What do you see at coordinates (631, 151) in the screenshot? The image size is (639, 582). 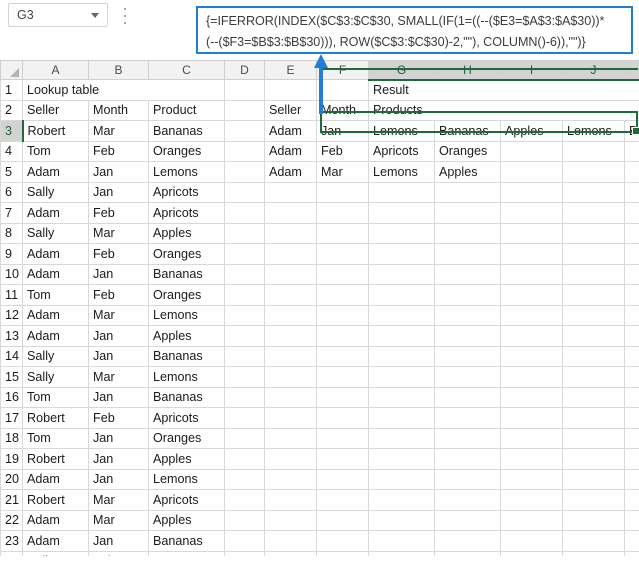 I see `cell-k4` at bounding box center [631, 151].